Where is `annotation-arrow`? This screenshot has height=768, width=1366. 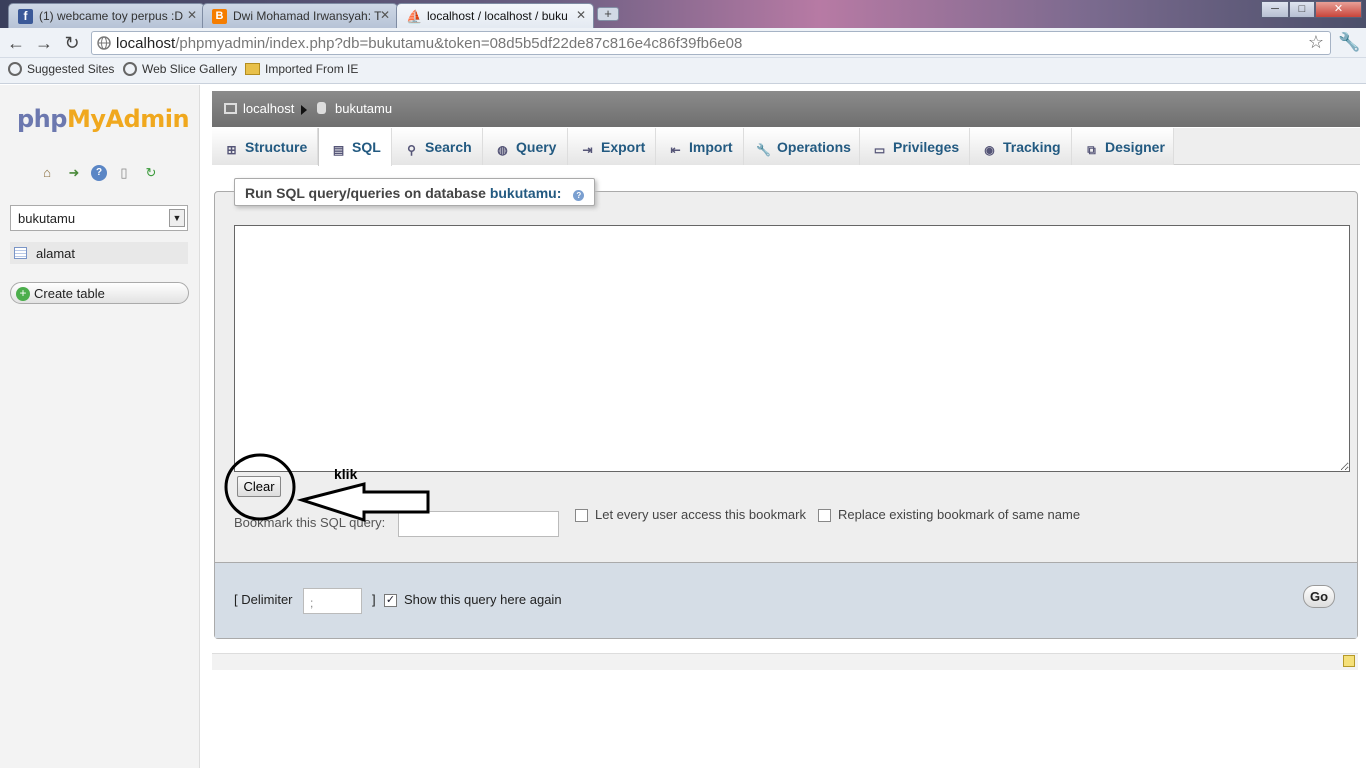
annotation-arrow is located at coordinates (363, 502).